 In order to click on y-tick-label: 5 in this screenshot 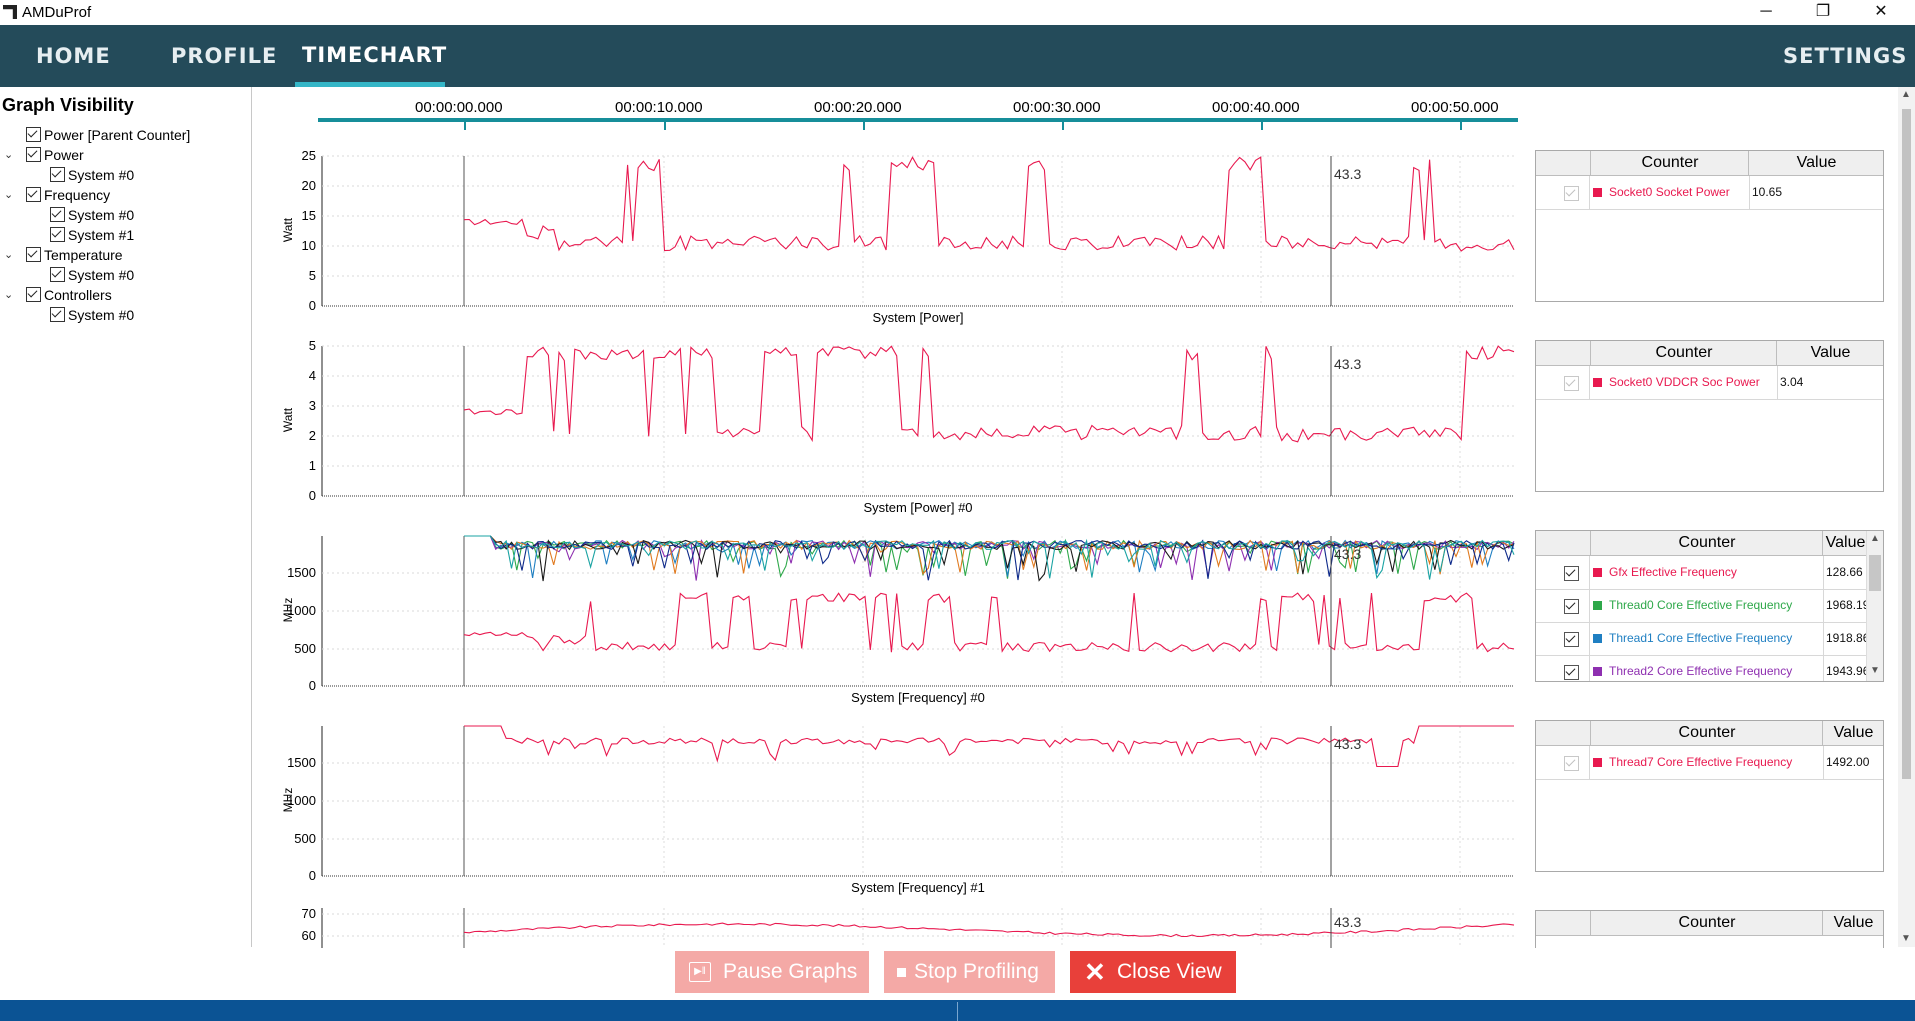, I will do `click(312, 275)`.